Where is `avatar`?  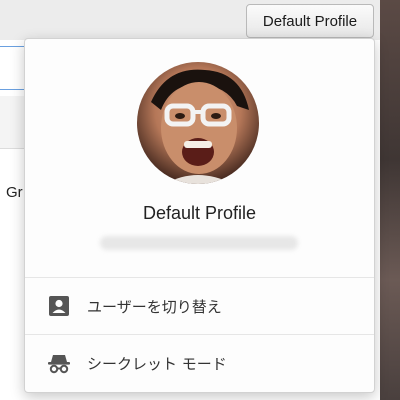 avatar is located at coordinates (198, 123).